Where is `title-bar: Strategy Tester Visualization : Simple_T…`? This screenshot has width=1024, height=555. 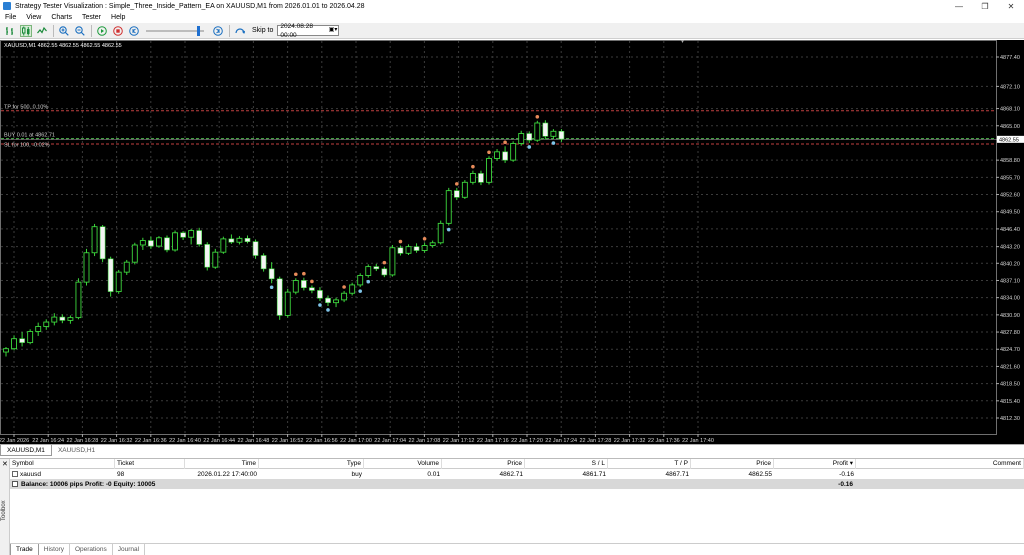 title-bar: Strategy Tester Visualization : Simple_T… is located at coordinates (512, 6).